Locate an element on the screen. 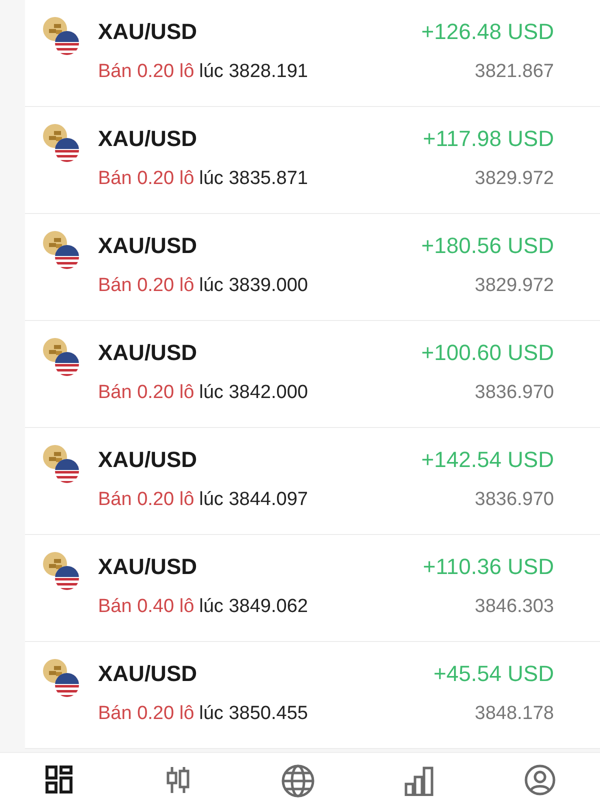 The image size is (600, 800). profit: +117.98 USD is located at coordinates (488, 139).